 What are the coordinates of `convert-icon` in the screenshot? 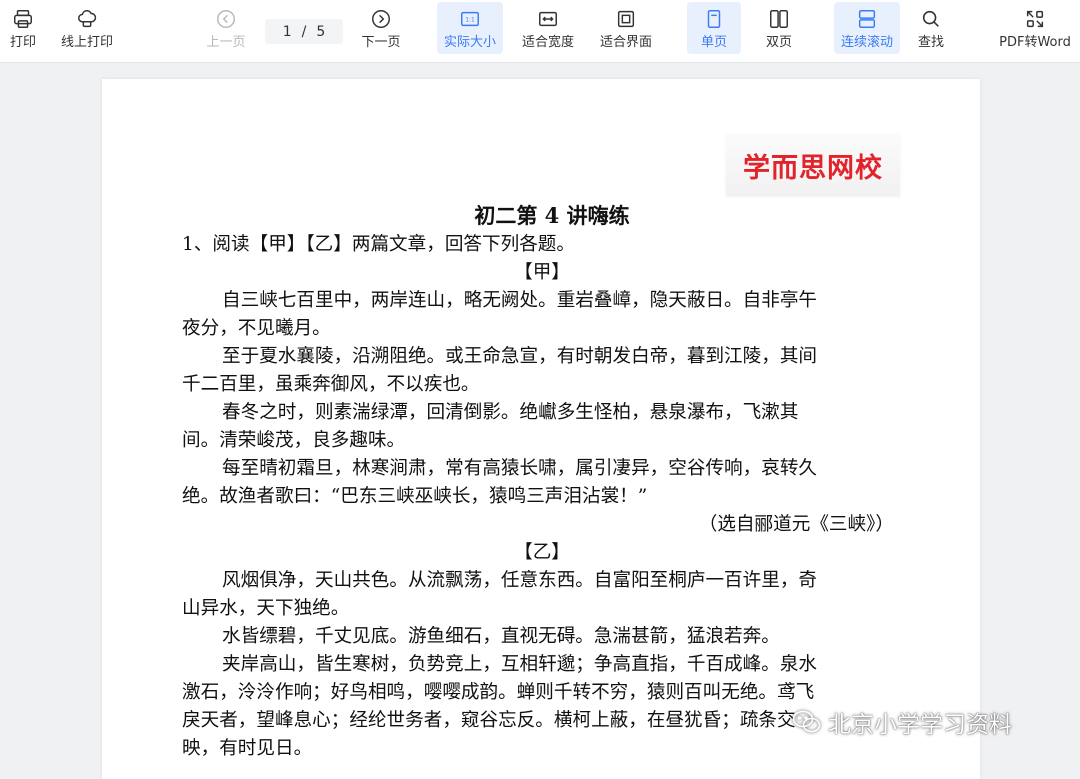 It's located at (1035, 19).